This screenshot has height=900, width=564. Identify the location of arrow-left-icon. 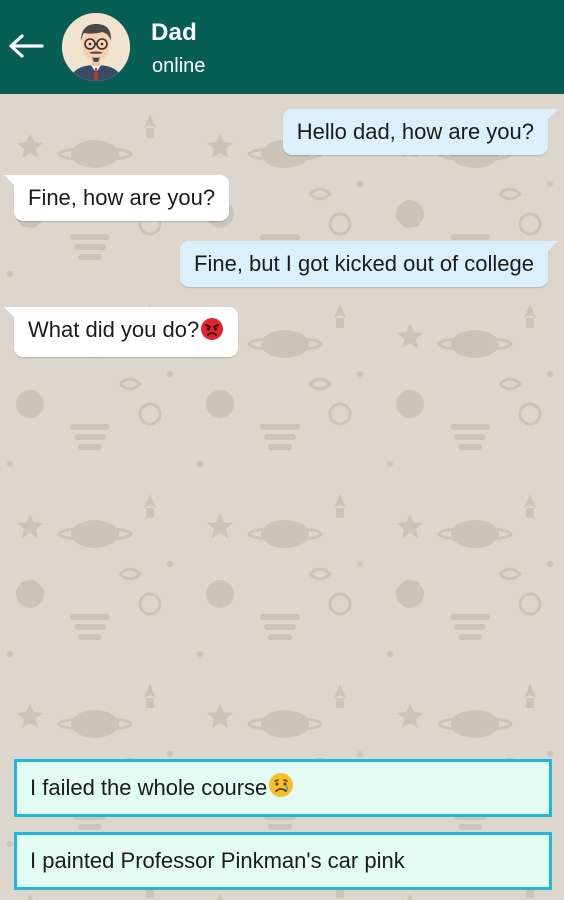
(26, 46).